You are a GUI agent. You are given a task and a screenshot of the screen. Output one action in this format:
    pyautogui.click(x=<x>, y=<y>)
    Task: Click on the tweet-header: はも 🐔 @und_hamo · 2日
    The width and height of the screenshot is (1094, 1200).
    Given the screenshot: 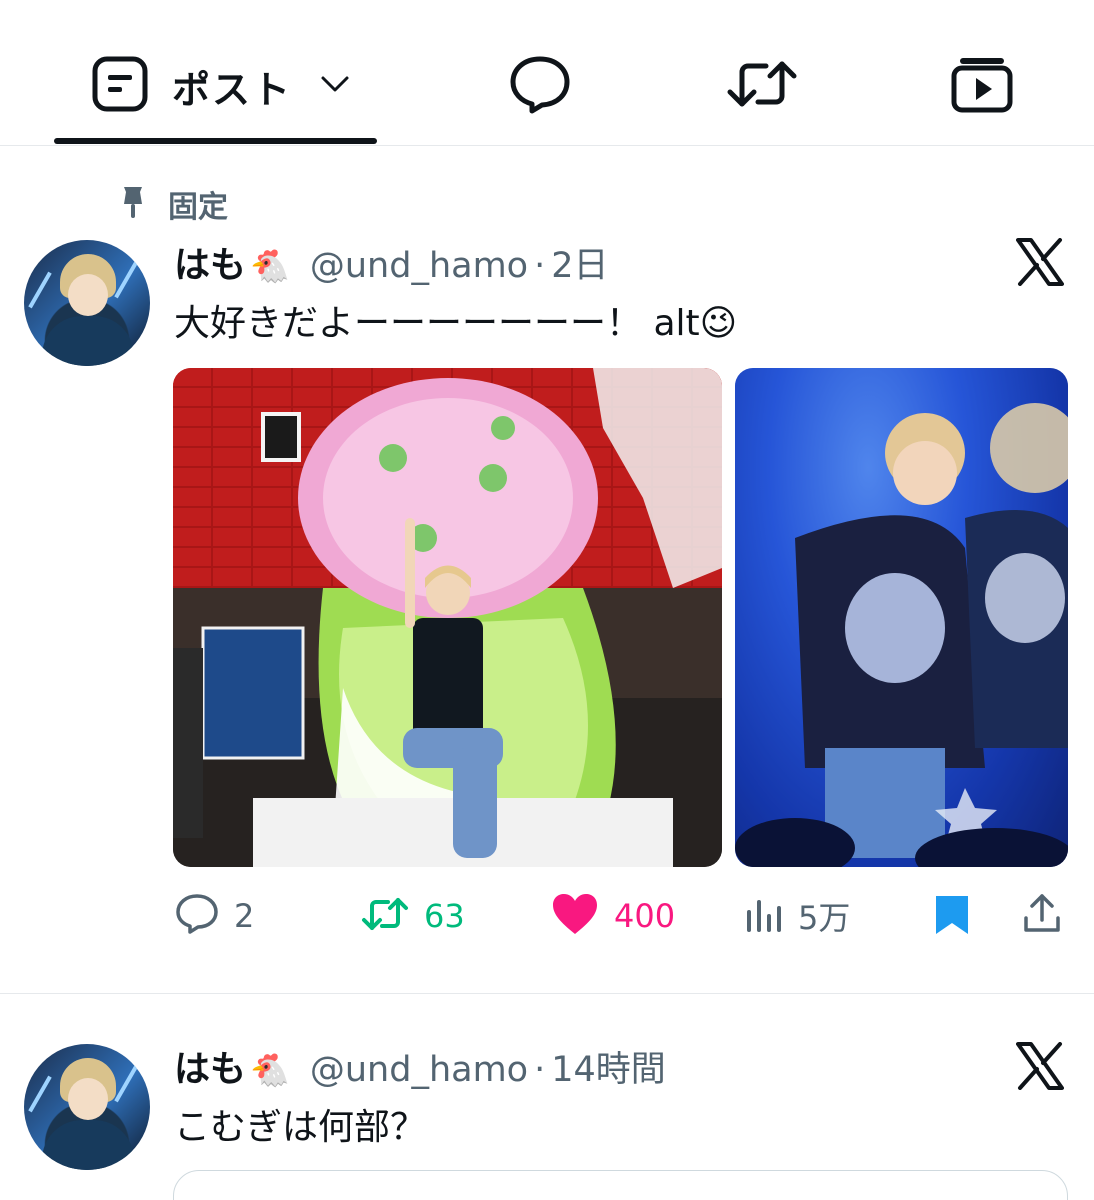 What is the action you would take?
    pyautogui.click(x=391, y=262)
    